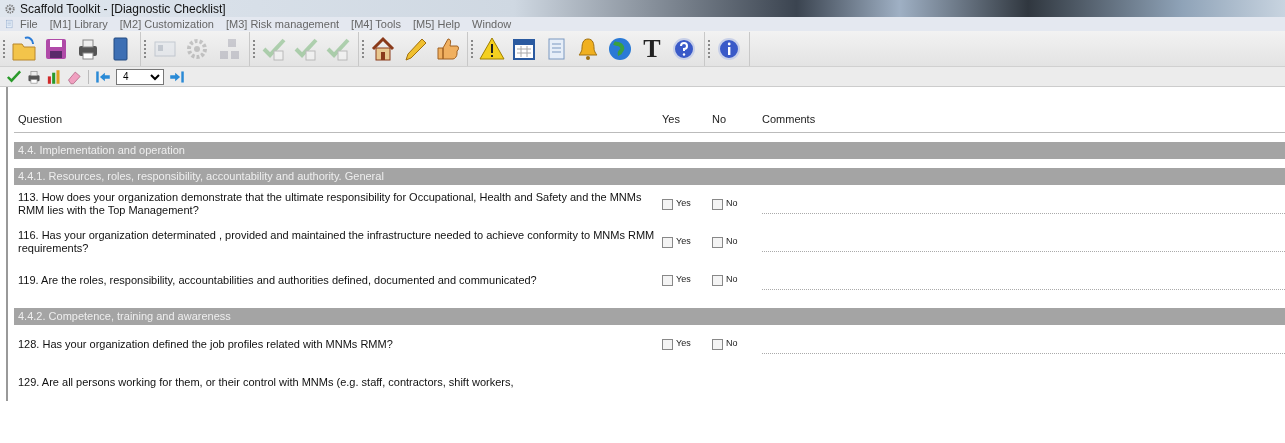  I want to click on menu-item: [M1] Library, so click(78, 24).